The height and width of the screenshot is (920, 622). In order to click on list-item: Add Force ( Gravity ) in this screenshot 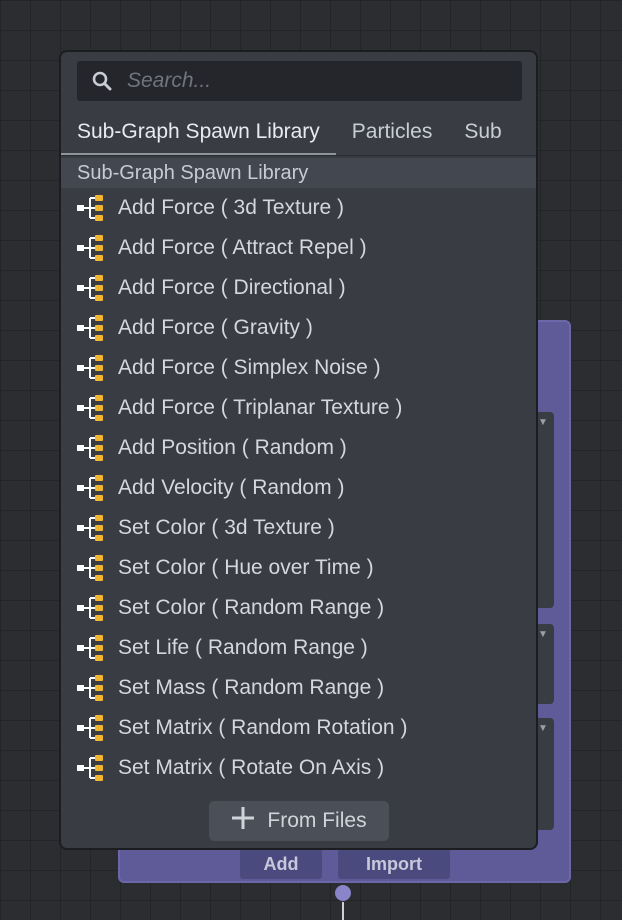, I will do `click(298, 328)`.